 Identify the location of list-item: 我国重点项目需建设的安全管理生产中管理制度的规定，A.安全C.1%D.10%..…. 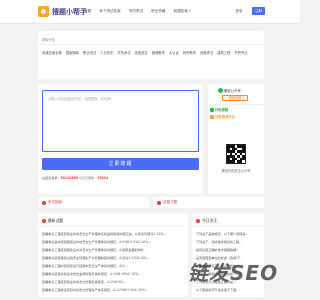
(113, 258).